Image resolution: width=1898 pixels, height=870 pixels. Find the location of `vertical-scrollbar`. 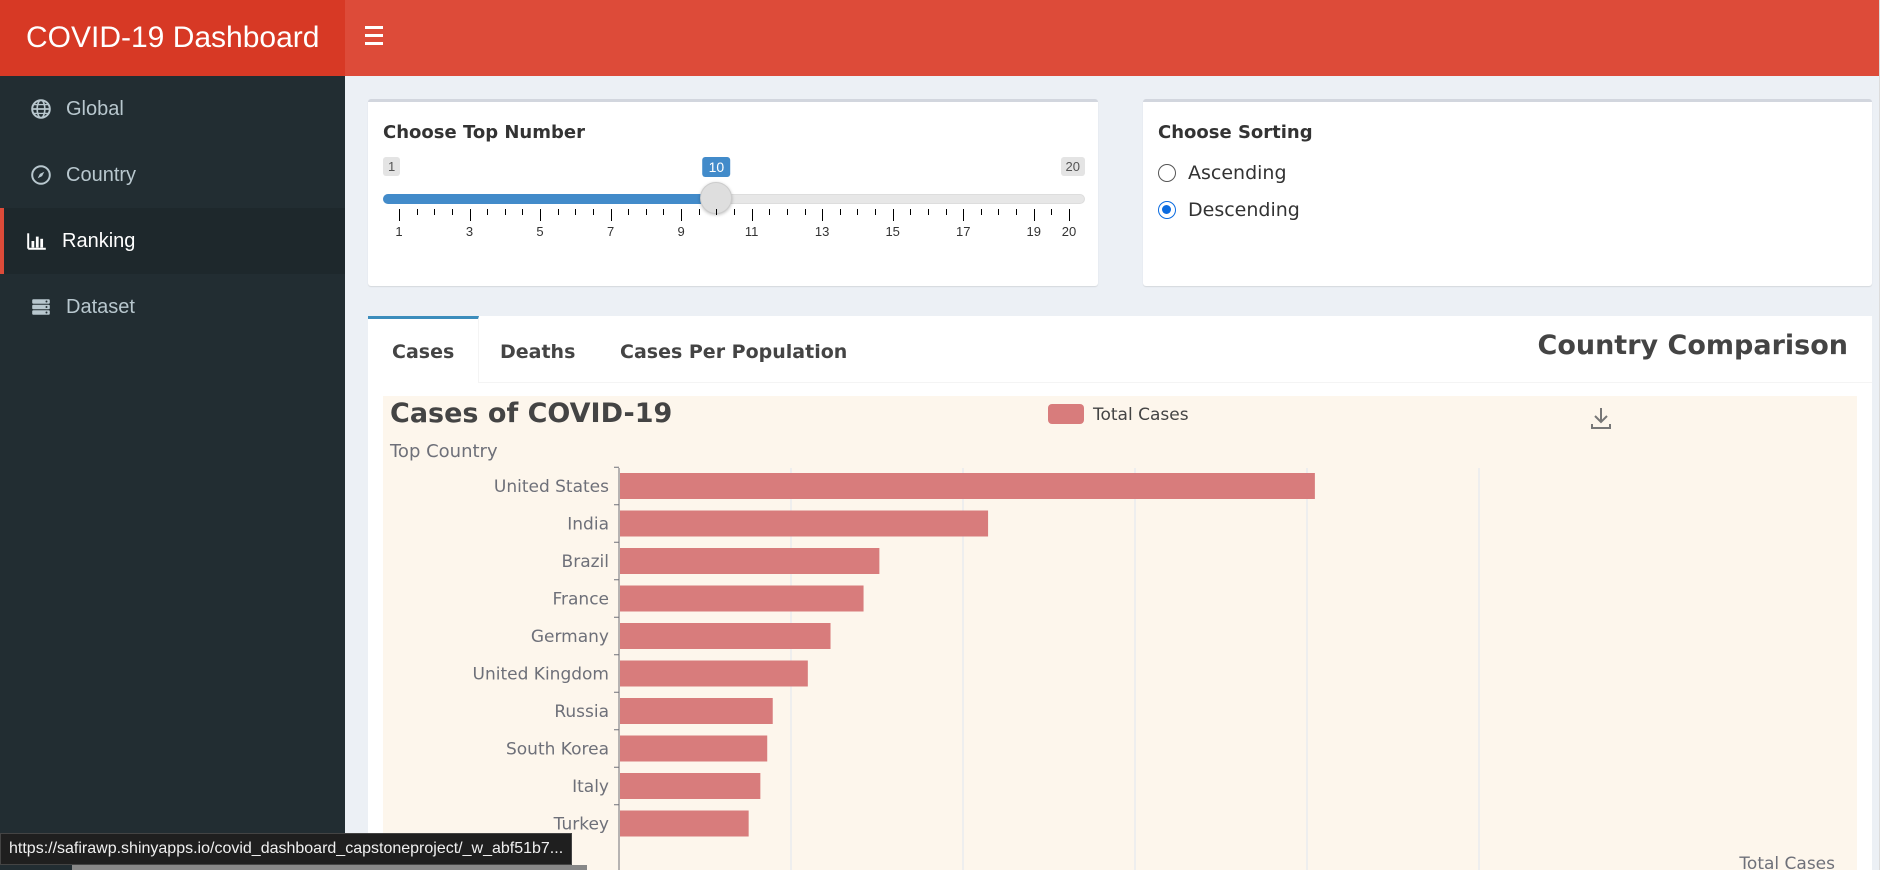

vertical-scrollbar is located at coordinates (1888, 435).